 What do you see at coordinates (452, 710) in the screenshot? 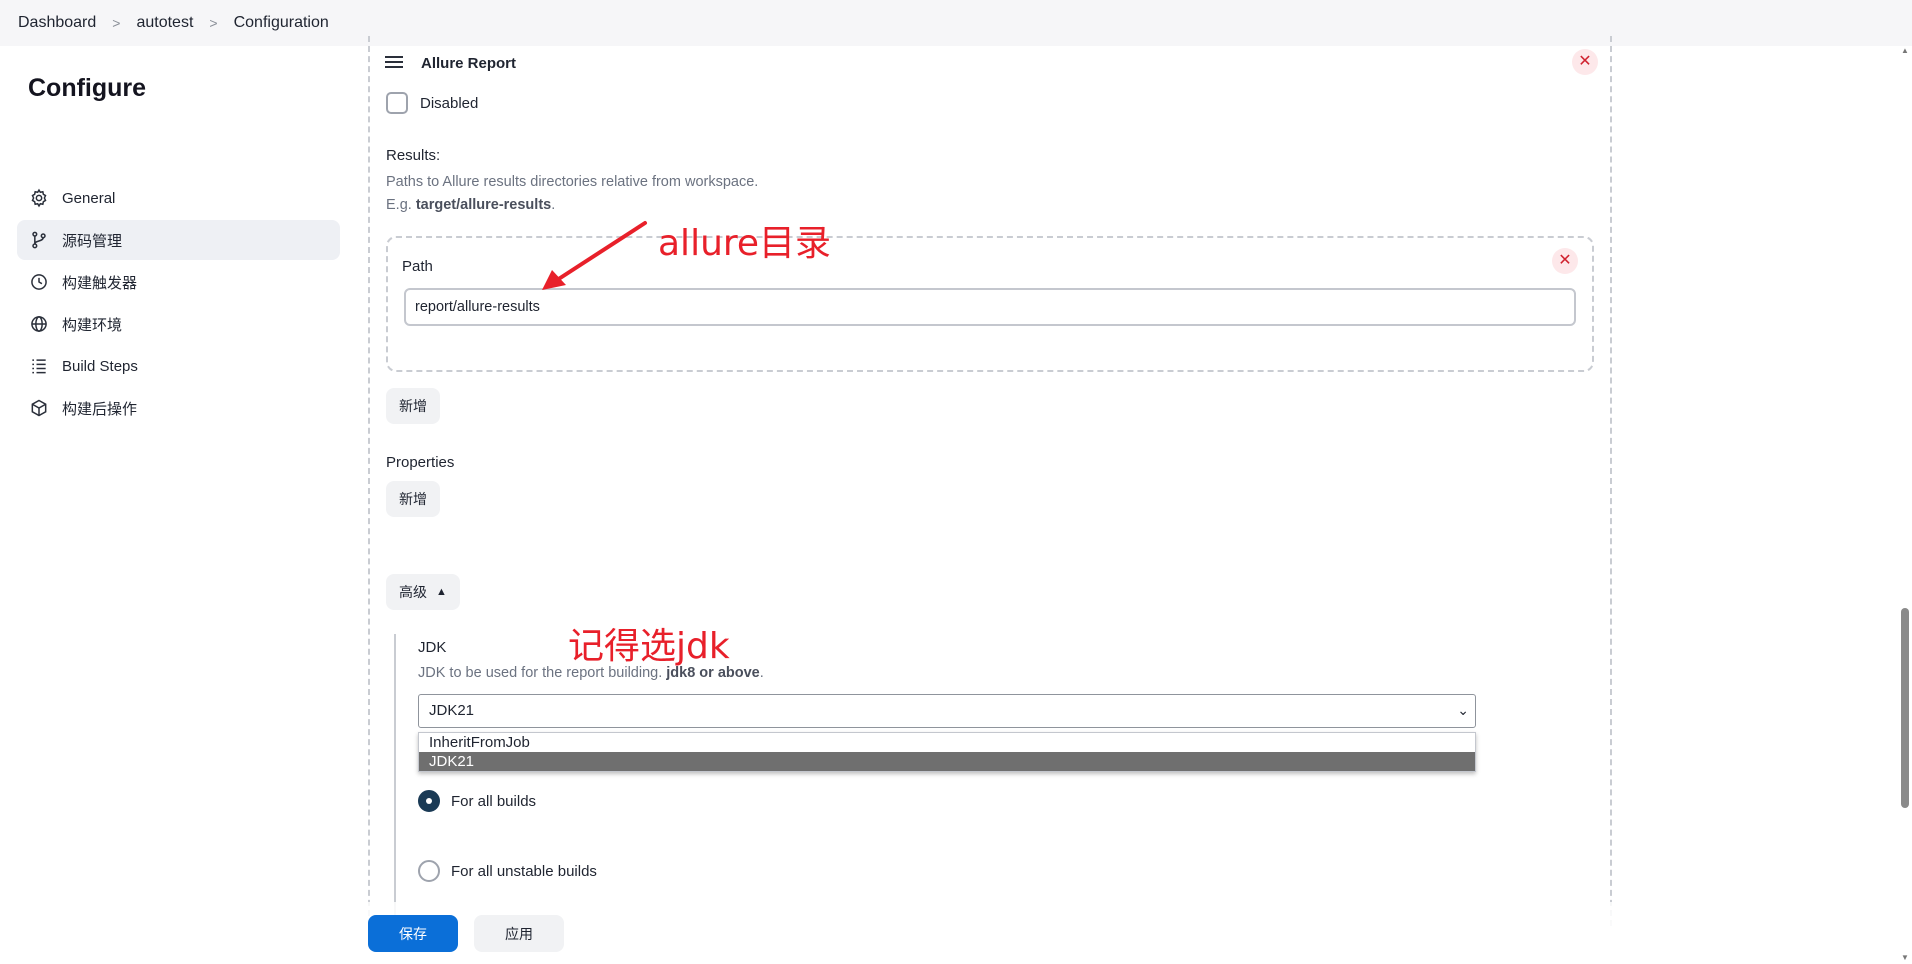
I see `jdk-select-value: JDK21` at bounding box center [452, 710].